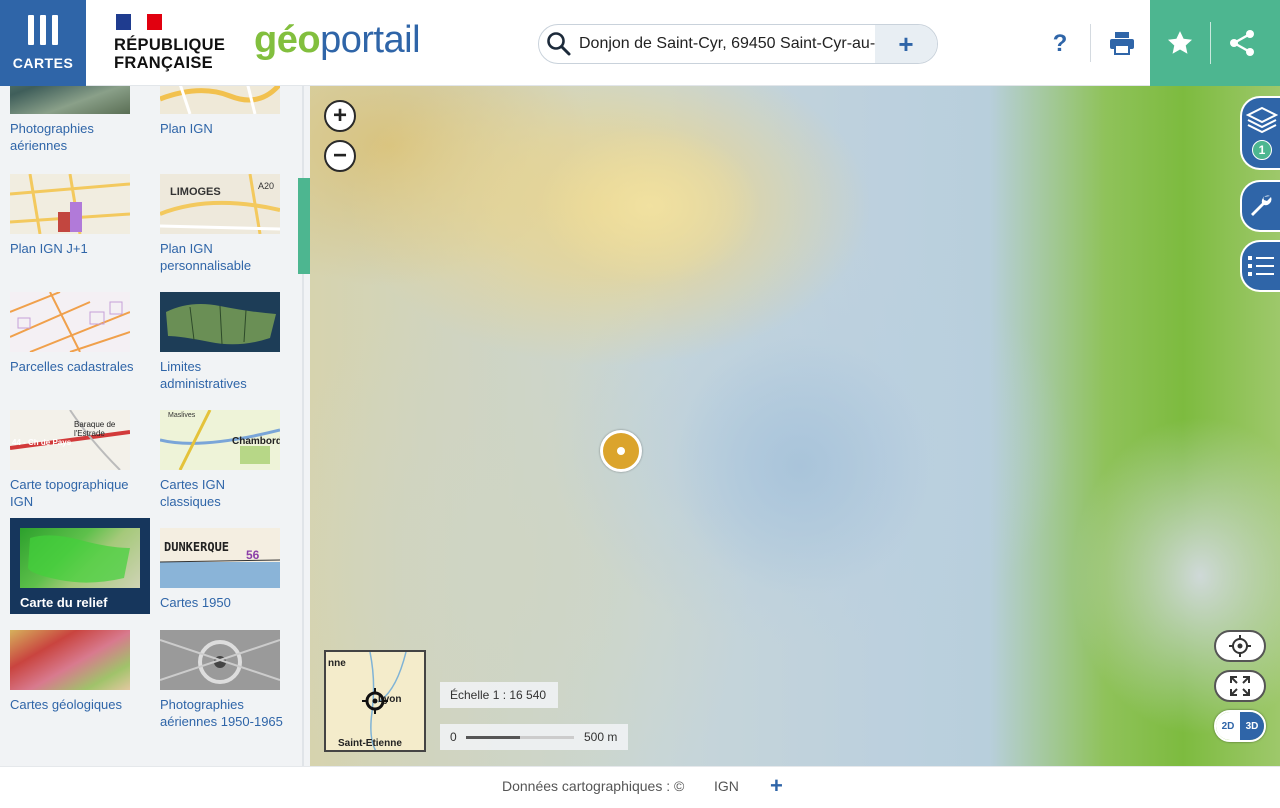 Image resolution: width=1280 pixels, height=808 pixels. Describe the element at coordinates (220, 558) in the screenshot. I see `thumb-cartes-1950: DUNKERQUE 56` at that location.